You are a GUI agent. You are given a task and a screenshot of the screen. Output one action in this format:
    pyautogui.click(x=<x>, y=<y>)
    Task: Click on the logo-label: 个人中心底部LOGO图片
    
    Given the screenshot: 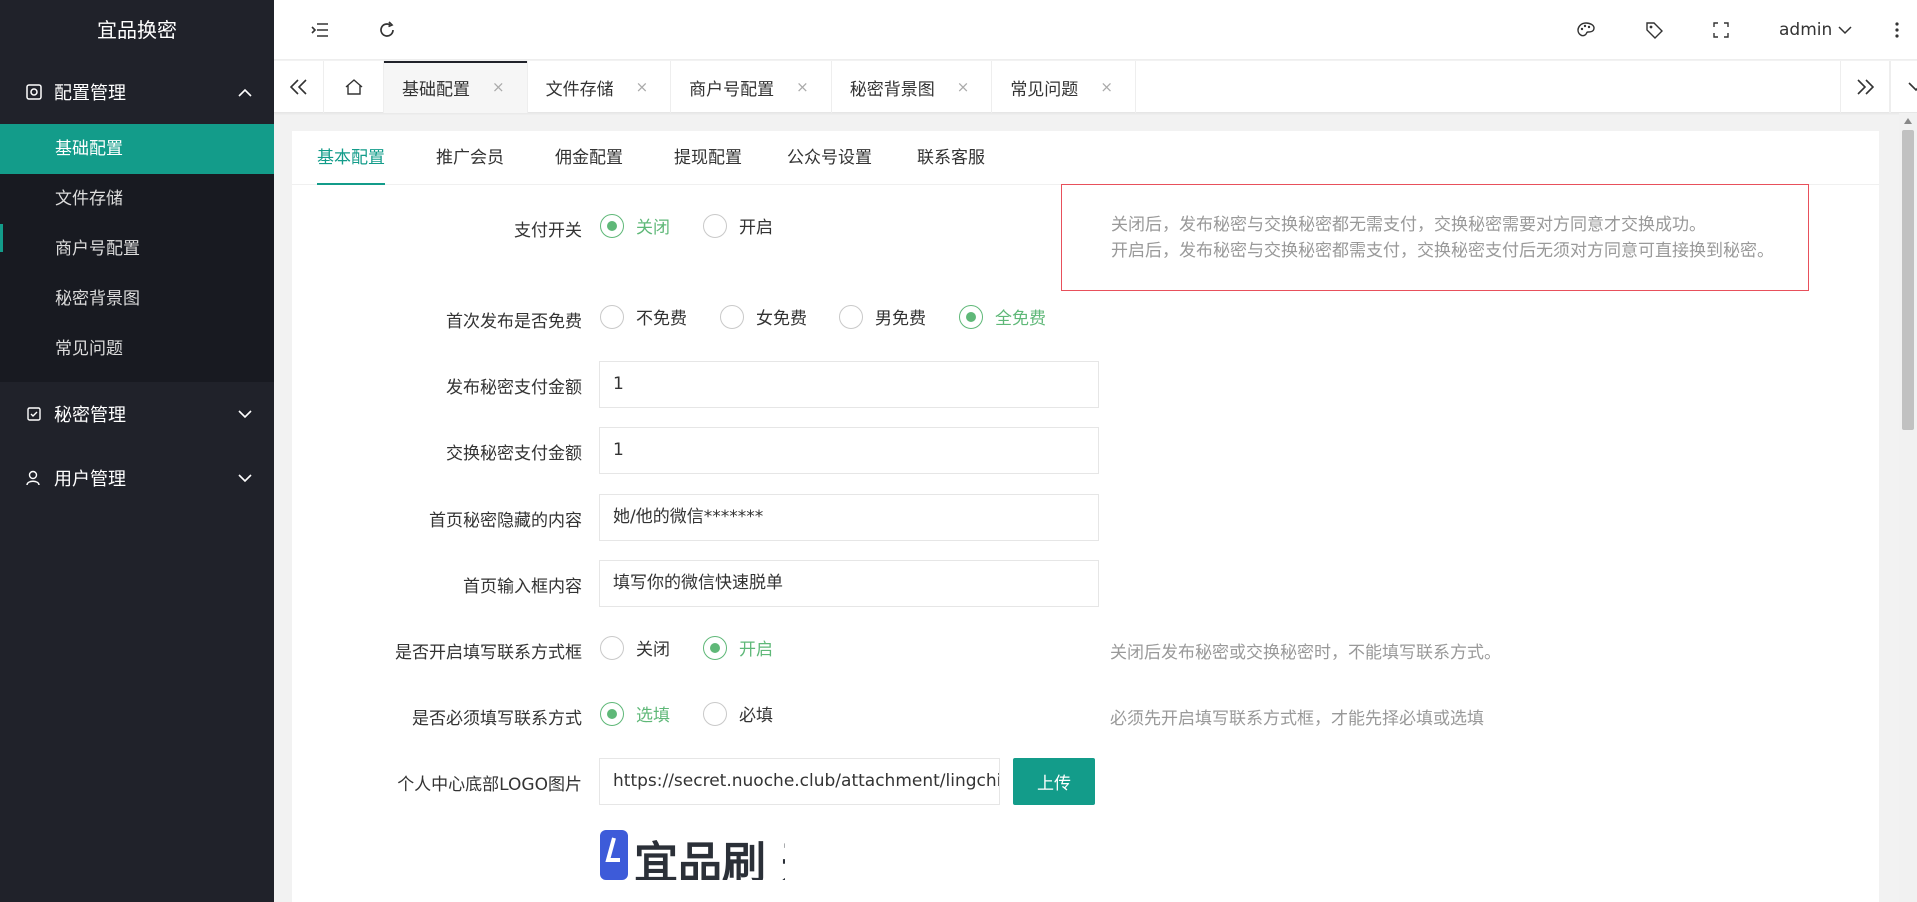 What is the action you would take?
    pyautogui.click(x=489, y=785)
    